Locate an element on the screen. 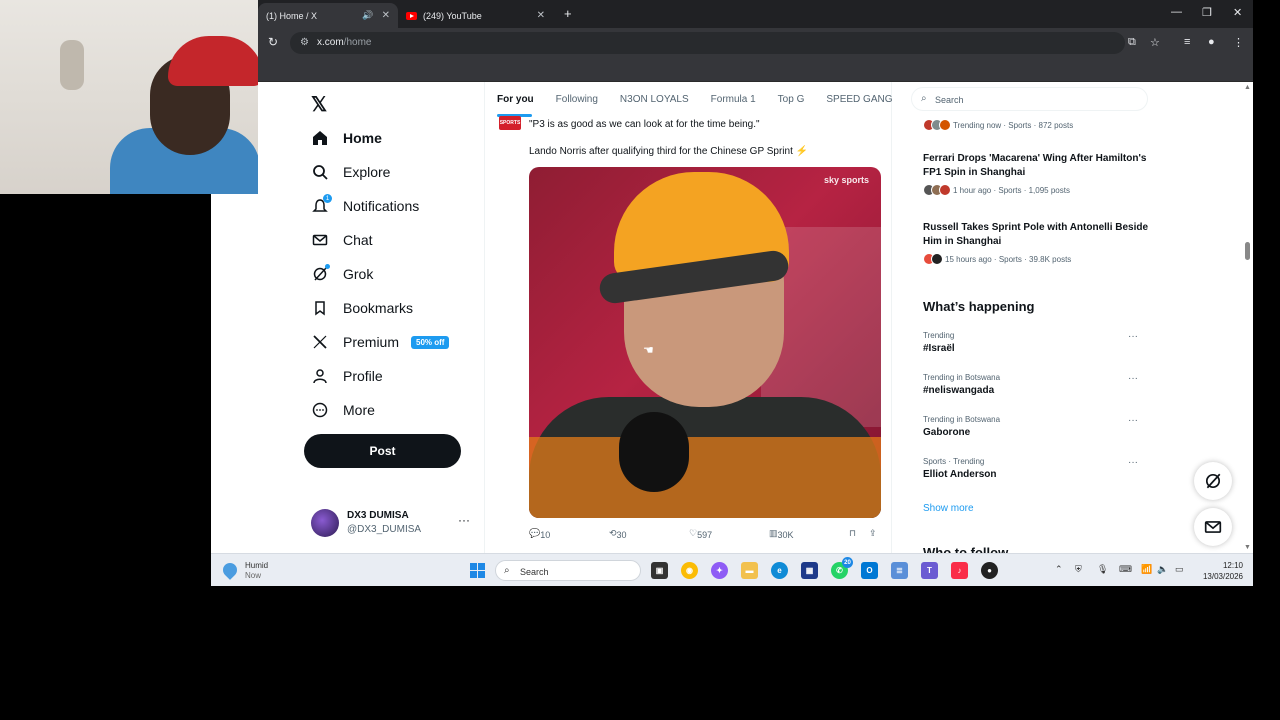 This screenshot has height=720, width=1280. nav-more: More is located at coordinates (343, 410).